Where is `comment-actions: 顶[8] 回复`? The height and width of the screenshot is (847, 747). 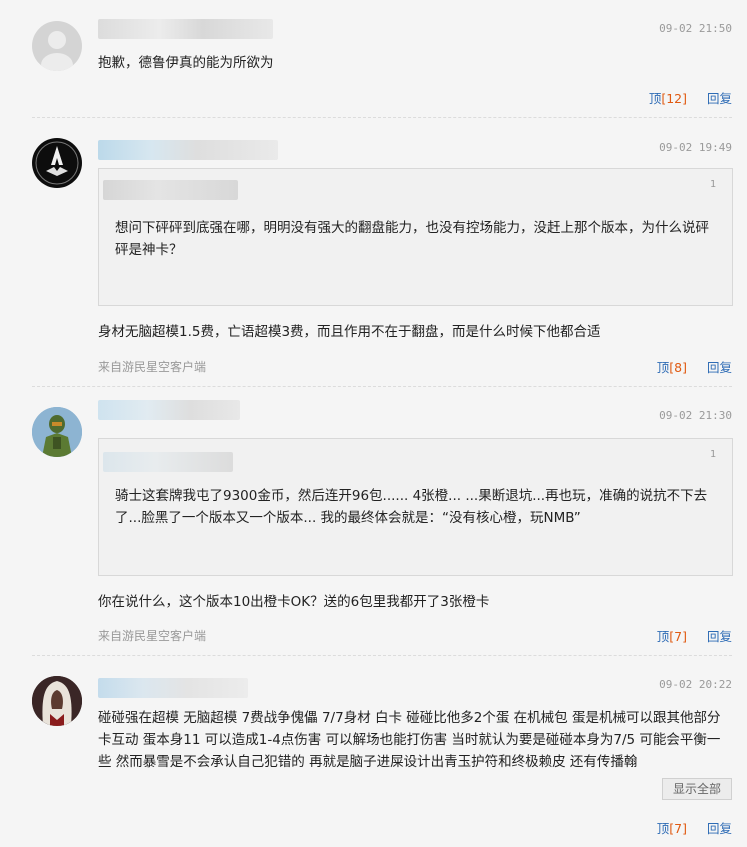
comment-actions: 顶[8] 回复 is located at coordinates (694, 366).